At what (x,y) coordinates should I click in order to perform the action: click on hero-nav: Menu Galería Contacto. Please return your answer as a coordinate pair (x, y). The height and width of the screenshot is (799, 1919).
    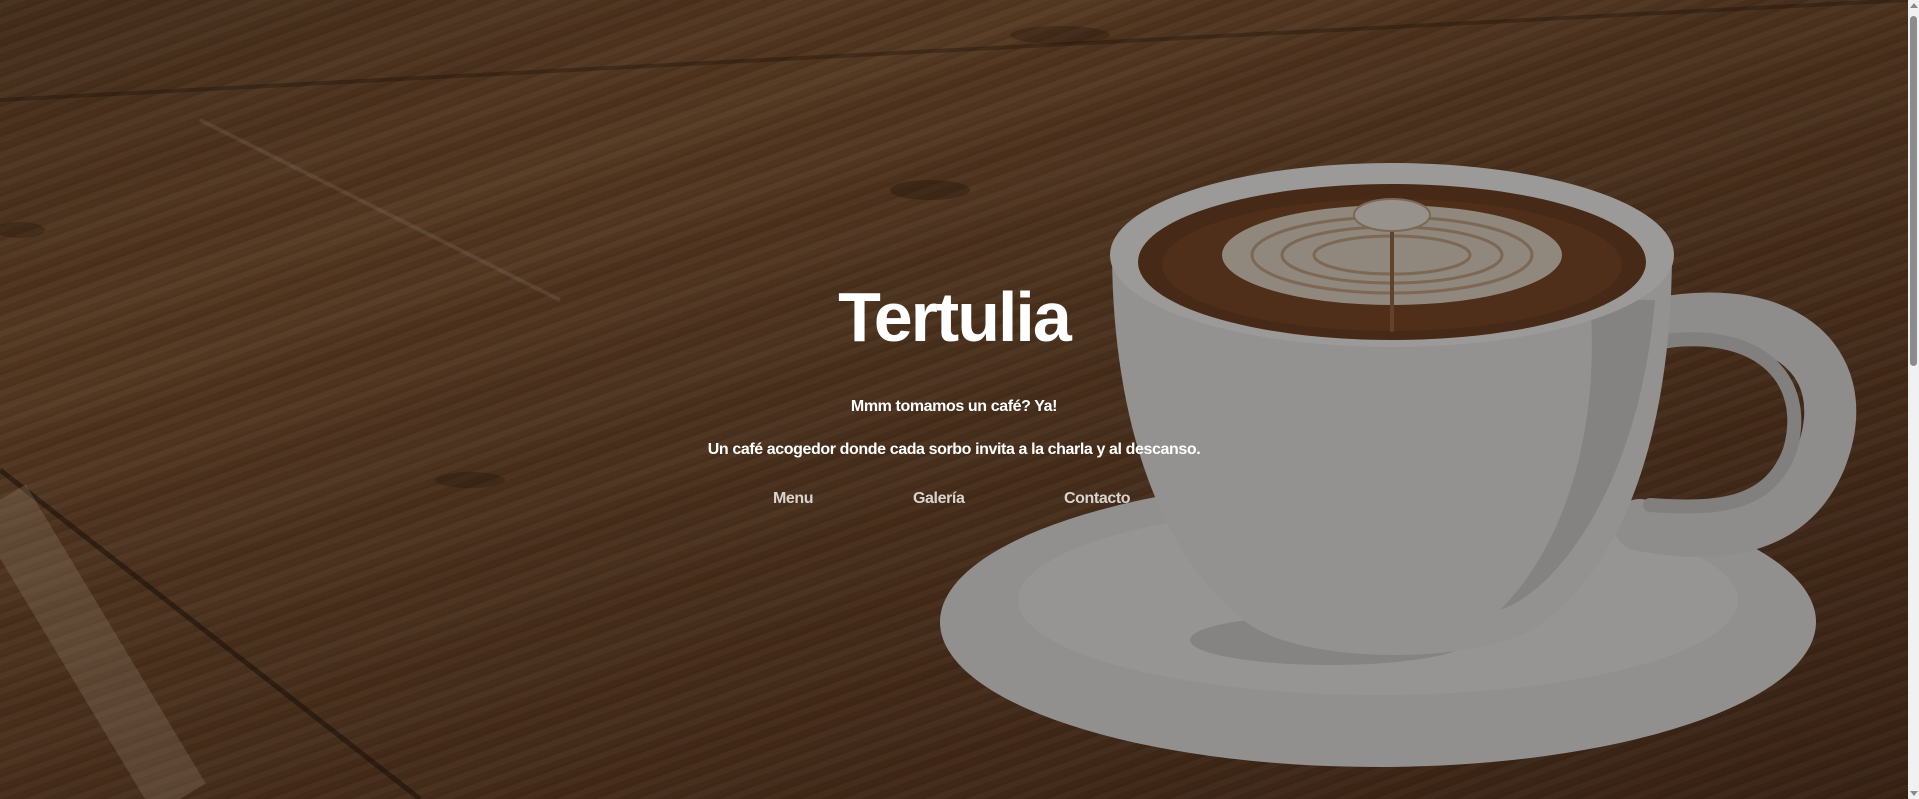
    Looking at the image, I should click on (954, 502).